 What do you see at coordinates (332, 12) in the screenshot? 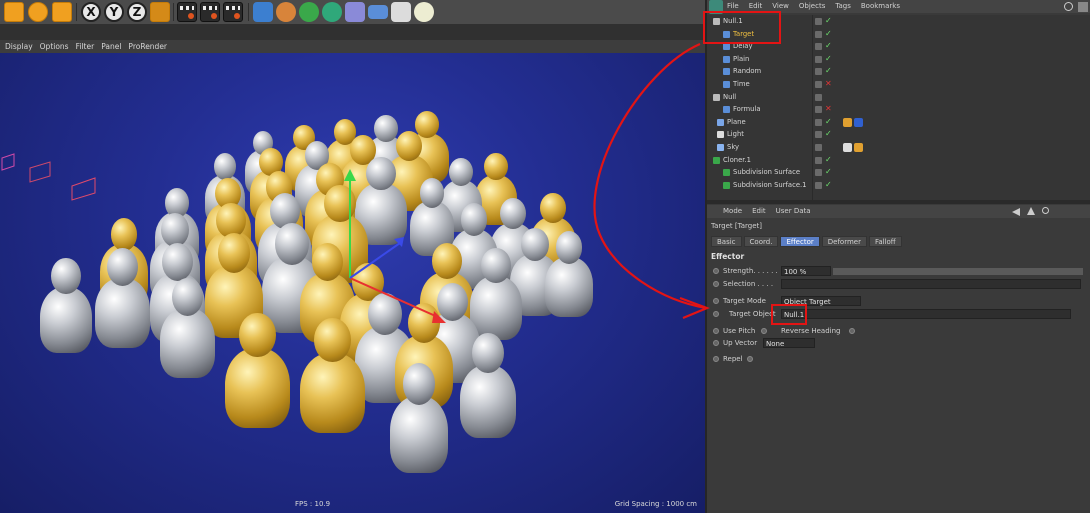
I see `cloner-icon` at bounding box center [332, 12].